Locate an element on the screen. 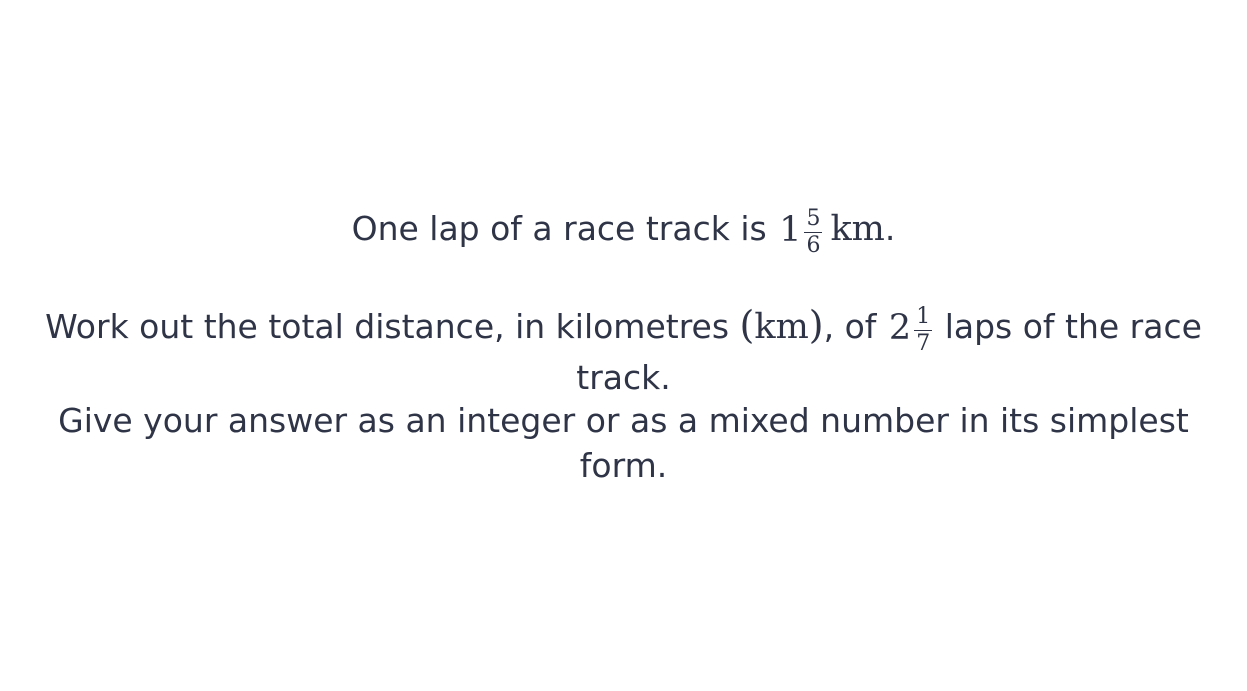  lap-length-denominator: 6 is located at coordinates (813, 245).